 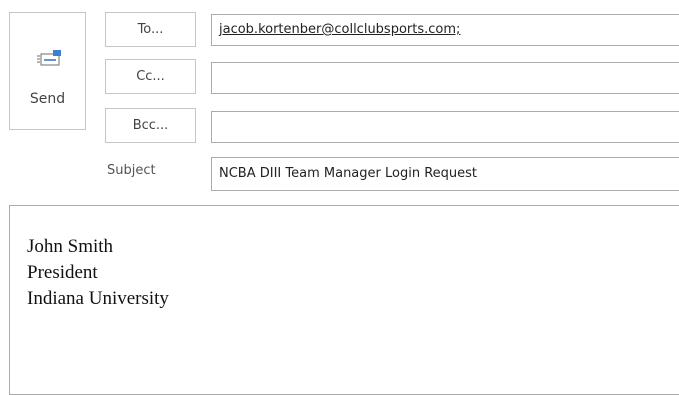 I want to click on to-recipient: jacob.kortenber@collclubsports.com;, so click(x=339, y=29).